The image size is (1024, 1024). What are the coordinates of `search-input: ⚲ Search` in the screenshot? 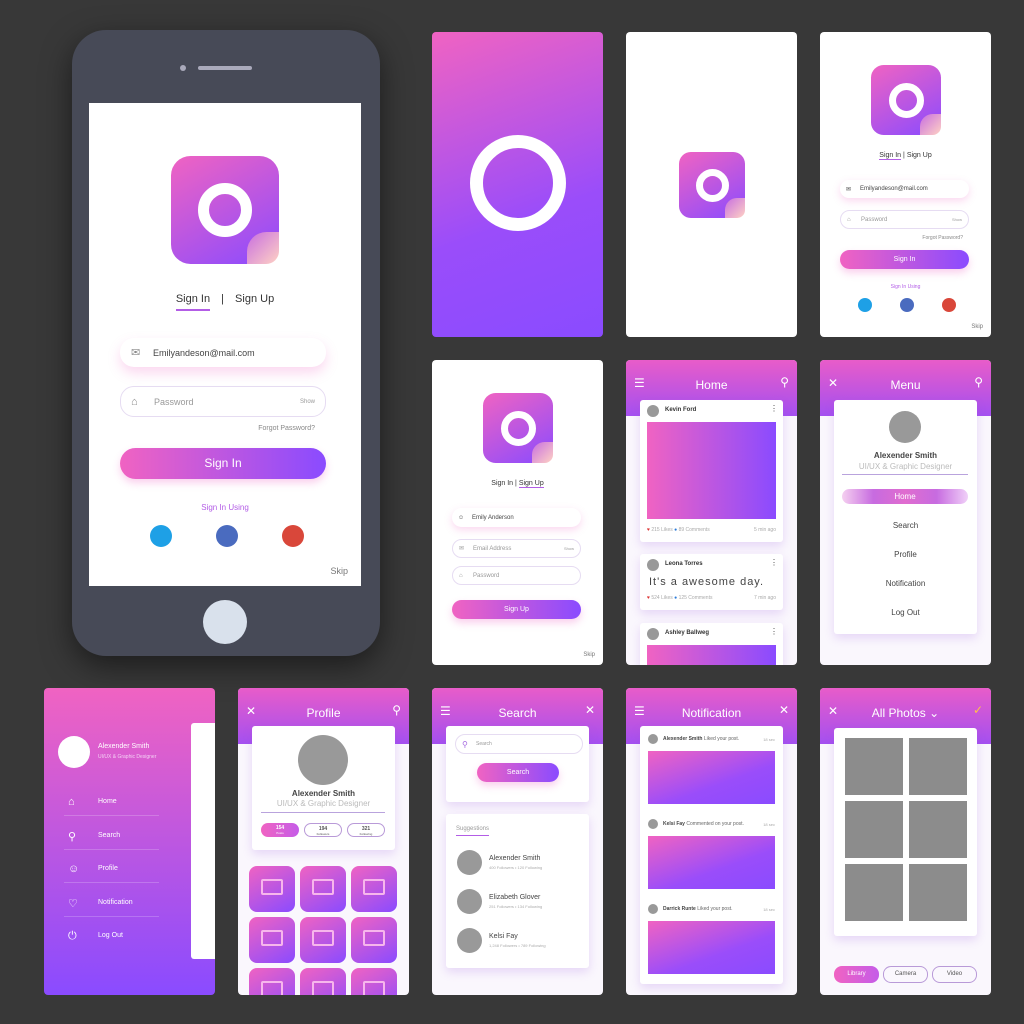 It's located at (519, 744).